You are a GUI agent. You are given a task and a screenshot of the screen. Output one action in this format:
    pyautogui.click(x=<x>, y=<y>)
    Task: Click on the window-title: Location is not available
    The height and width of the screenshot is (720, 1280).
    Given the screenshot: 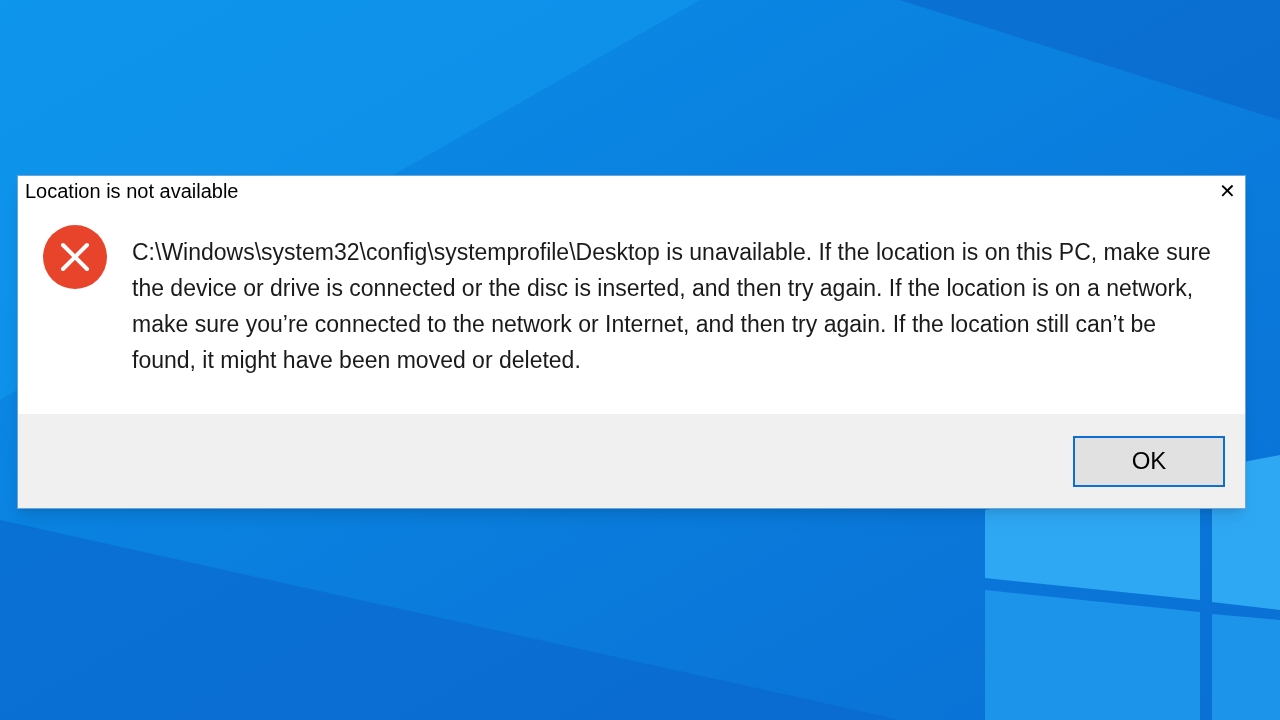 What is the action you would take?
    pyautogui.click(x=132, y=191)
    